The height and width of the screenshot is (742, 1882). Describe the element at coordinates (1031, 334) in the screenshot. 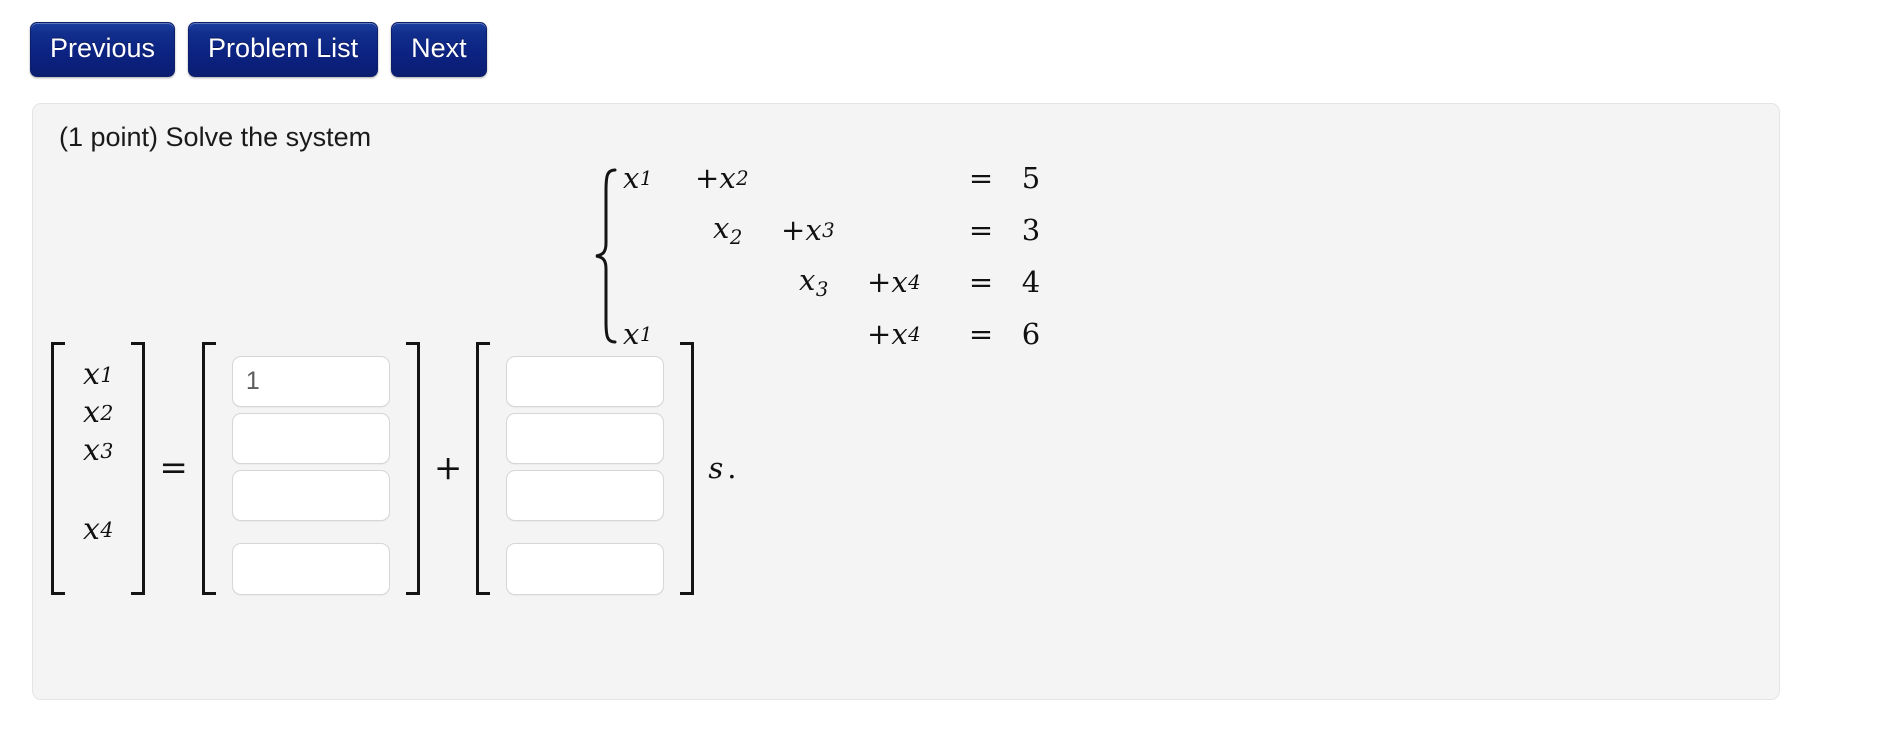

I see `eq-4-rhs: 6` at that location.